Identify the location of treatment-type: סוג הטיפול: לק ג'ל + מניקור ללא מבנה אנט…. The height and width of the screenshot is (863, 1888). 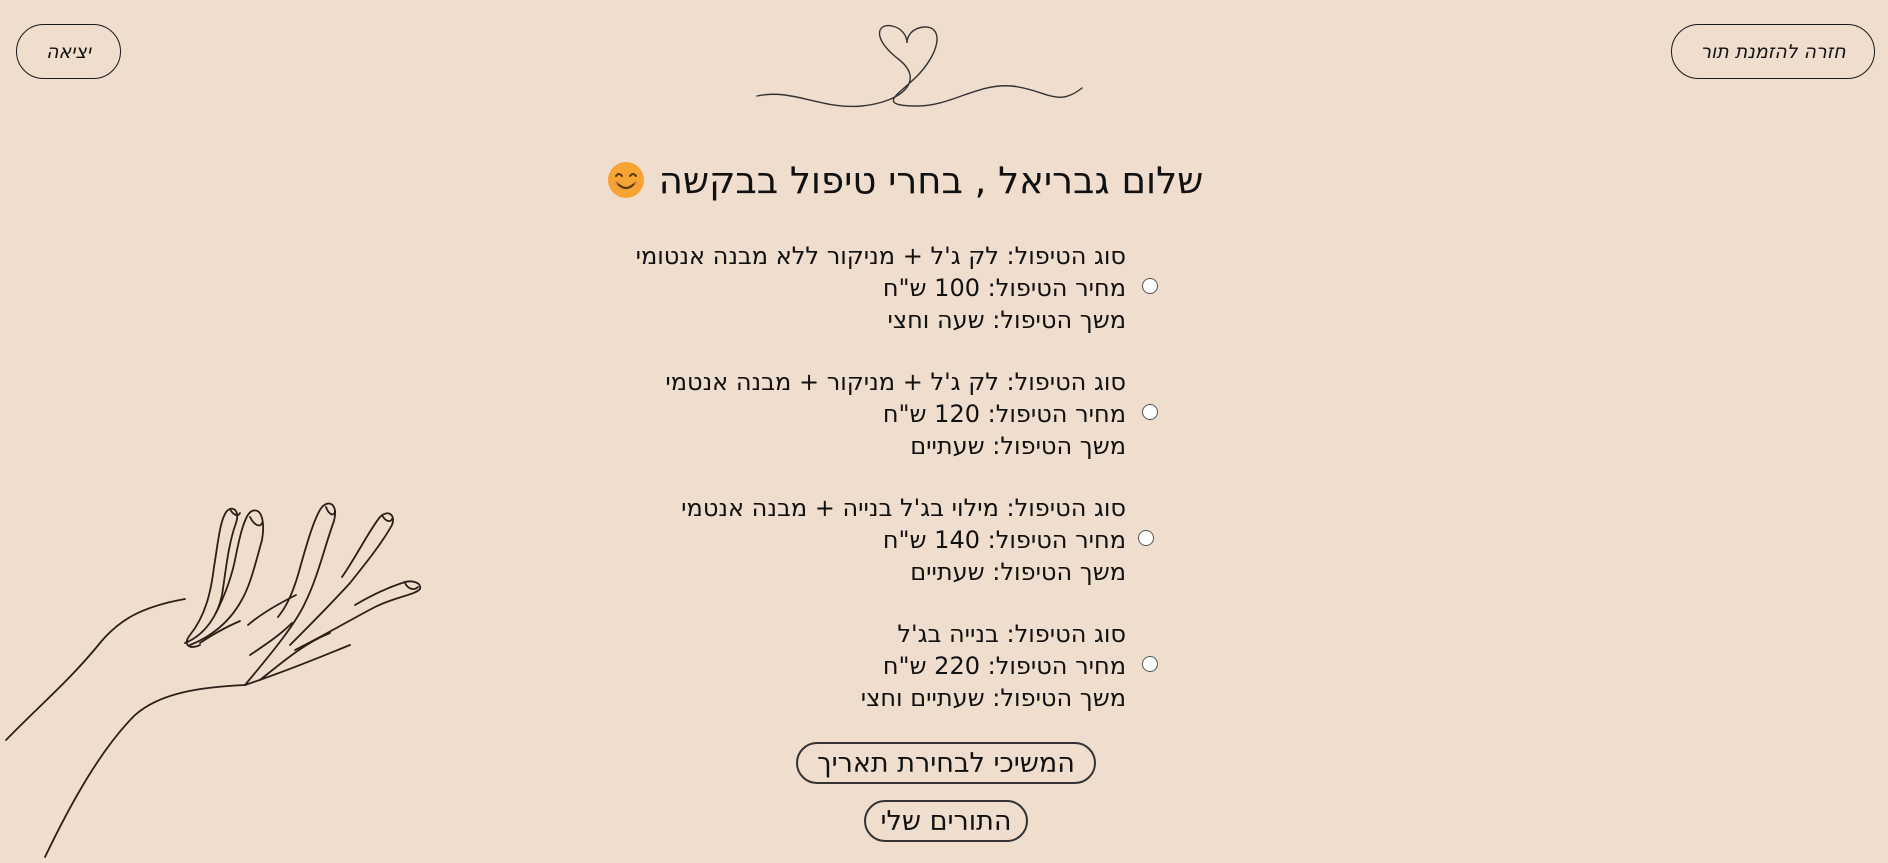
(880, 256).